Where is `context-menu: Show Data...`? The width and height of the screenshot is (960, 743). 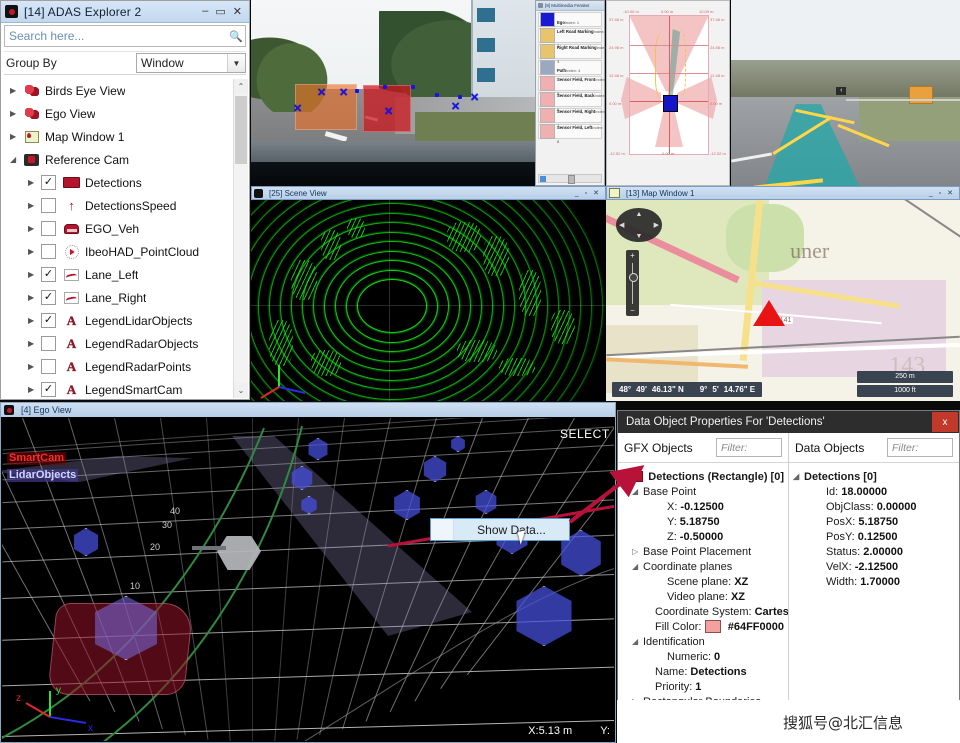 context-menu: Show Data... is located at coordinates (500, 529).